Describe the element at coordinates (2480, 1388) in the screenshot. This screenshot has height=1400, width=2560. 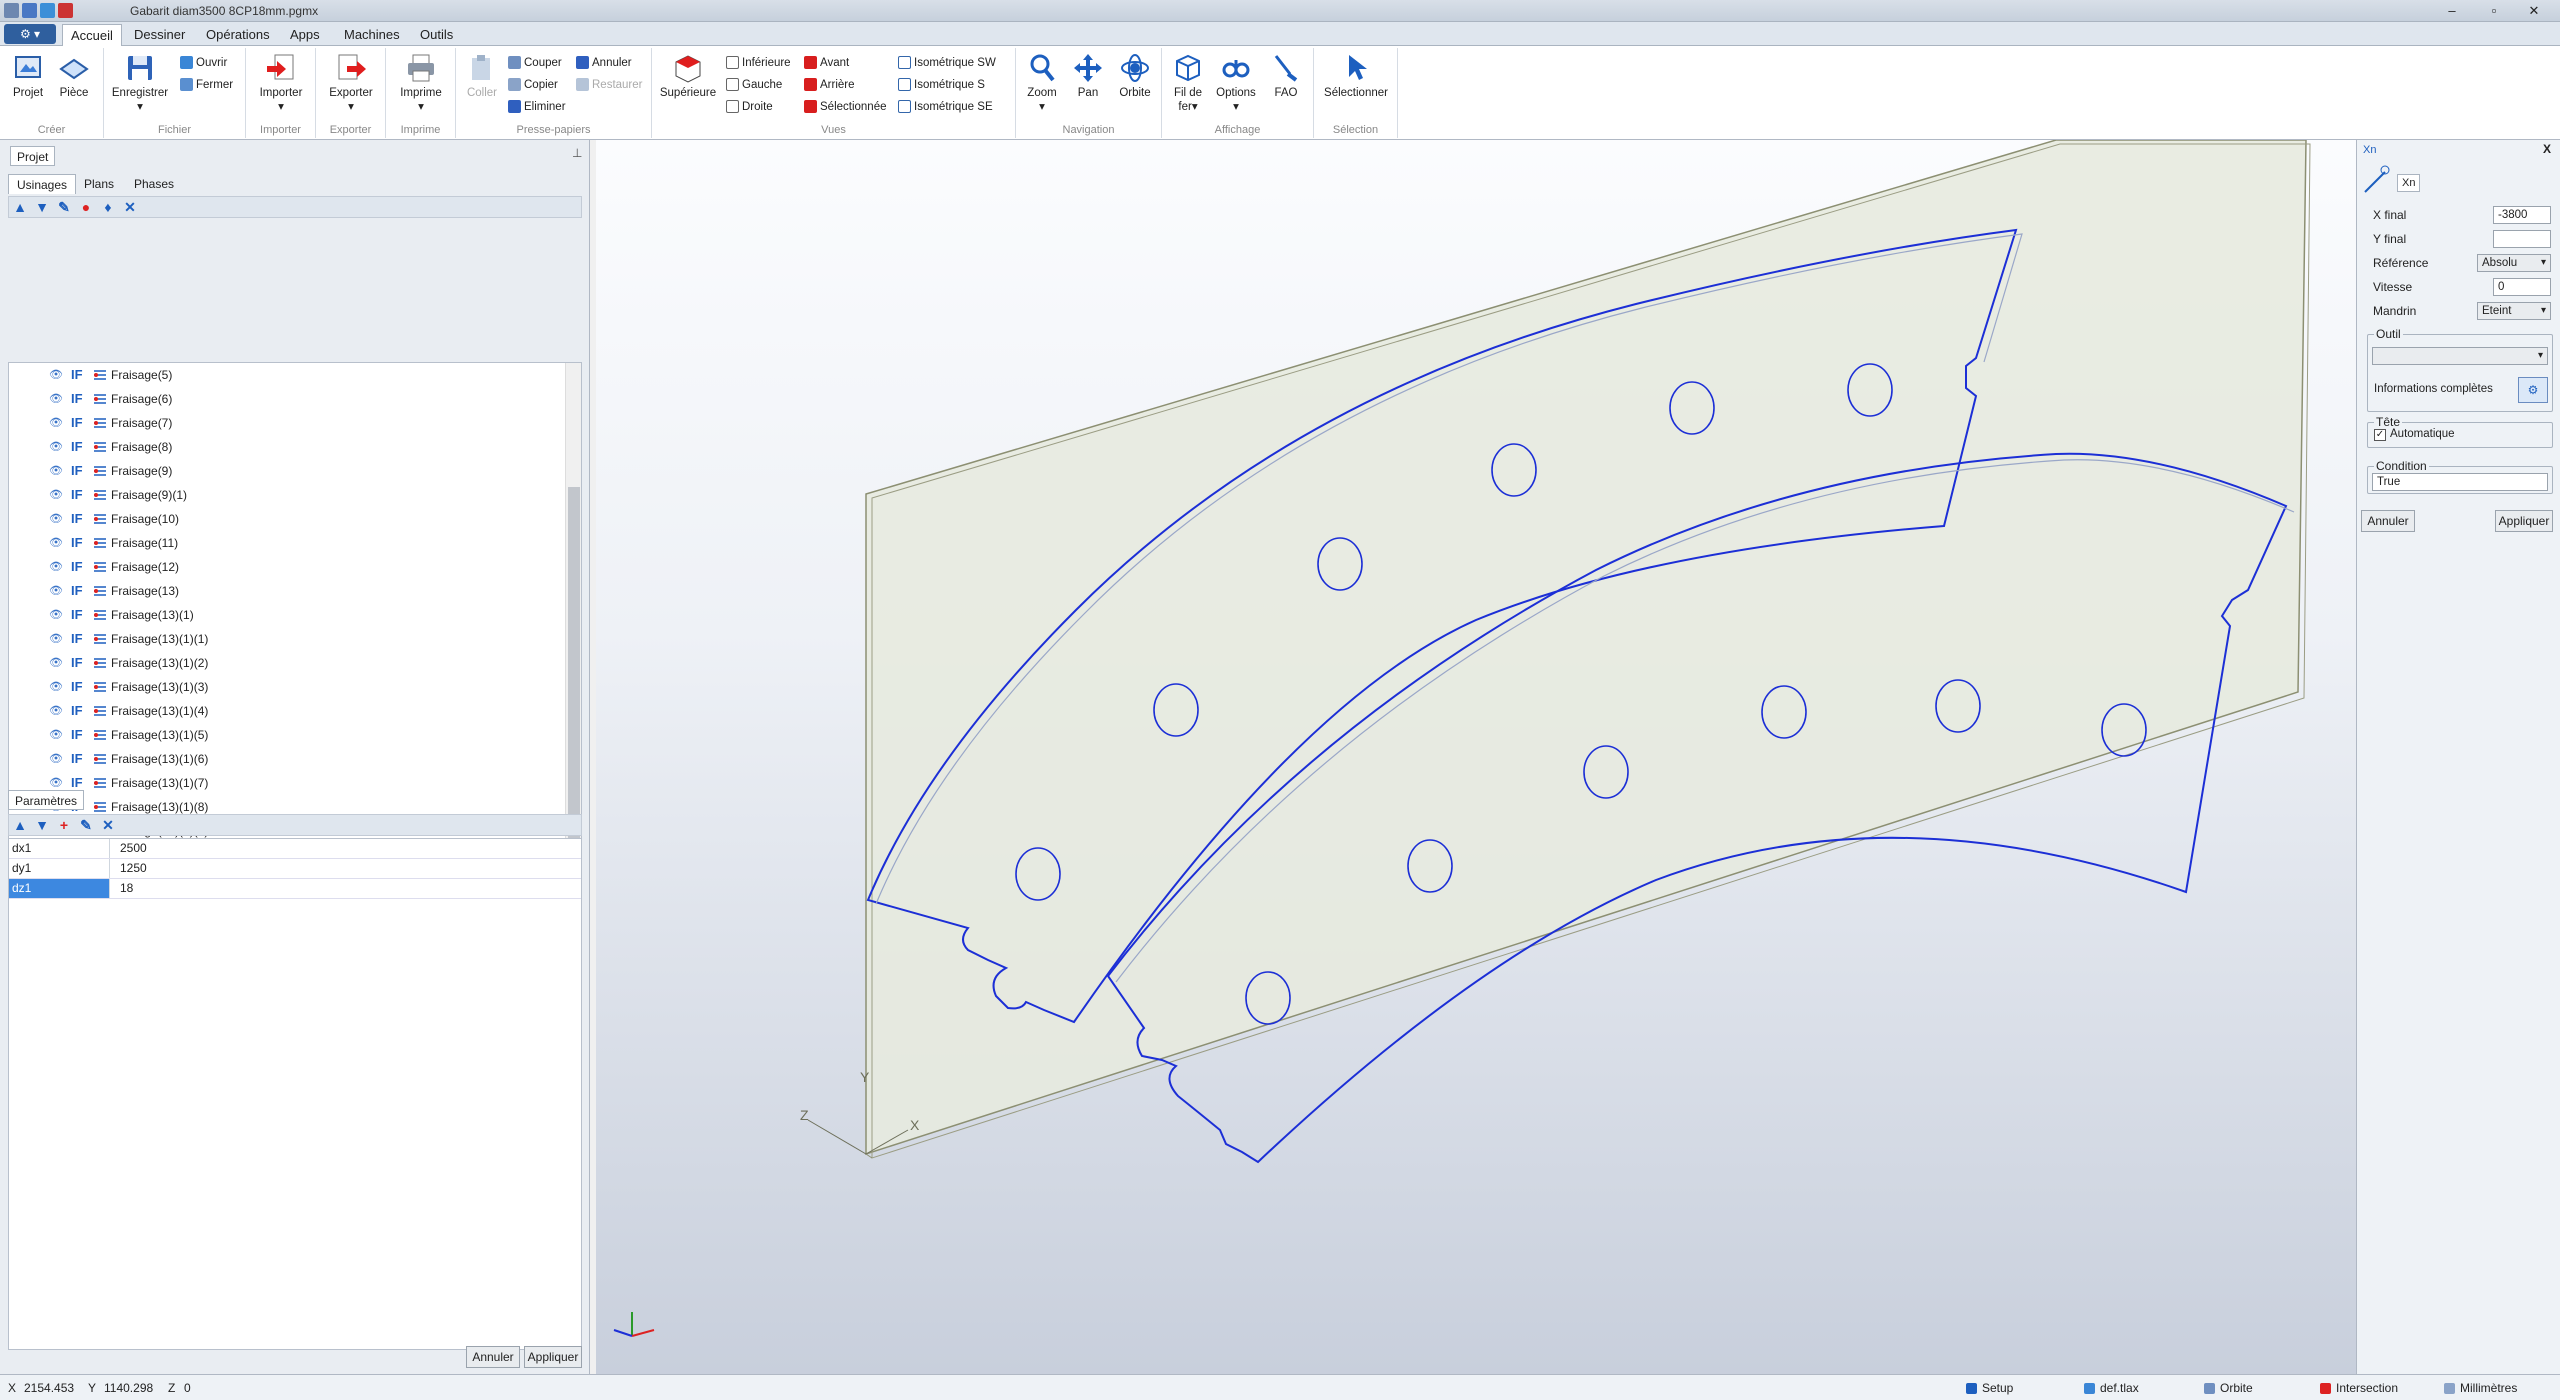
I see `units-status: Millimètres` at that location.